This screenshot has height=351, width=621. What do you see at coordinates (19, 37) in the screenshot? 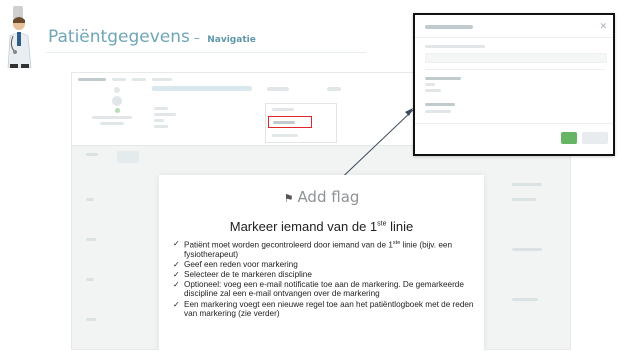
I see `doctor-clipart-icon` at bounding box center [19, 37].